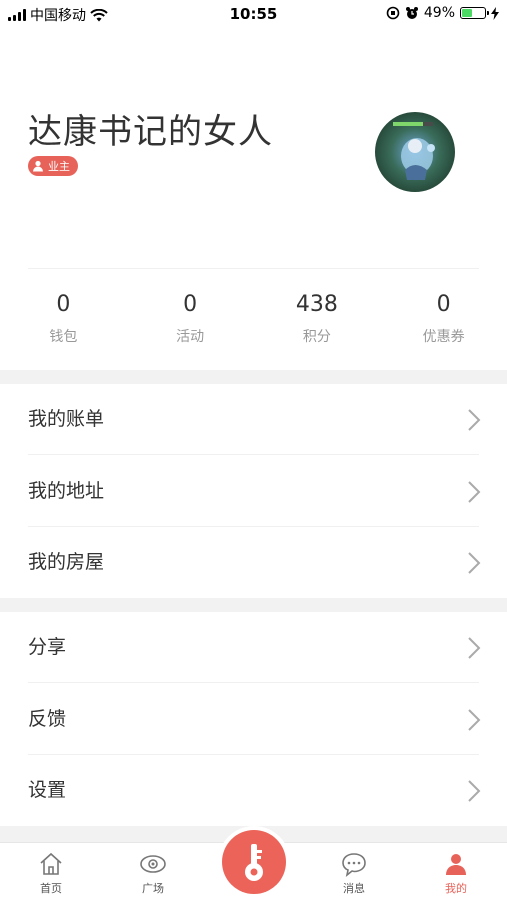 This screenshot has width=507, height=901. I want to click on menu-item-settings: 设置, so click(253, 790).